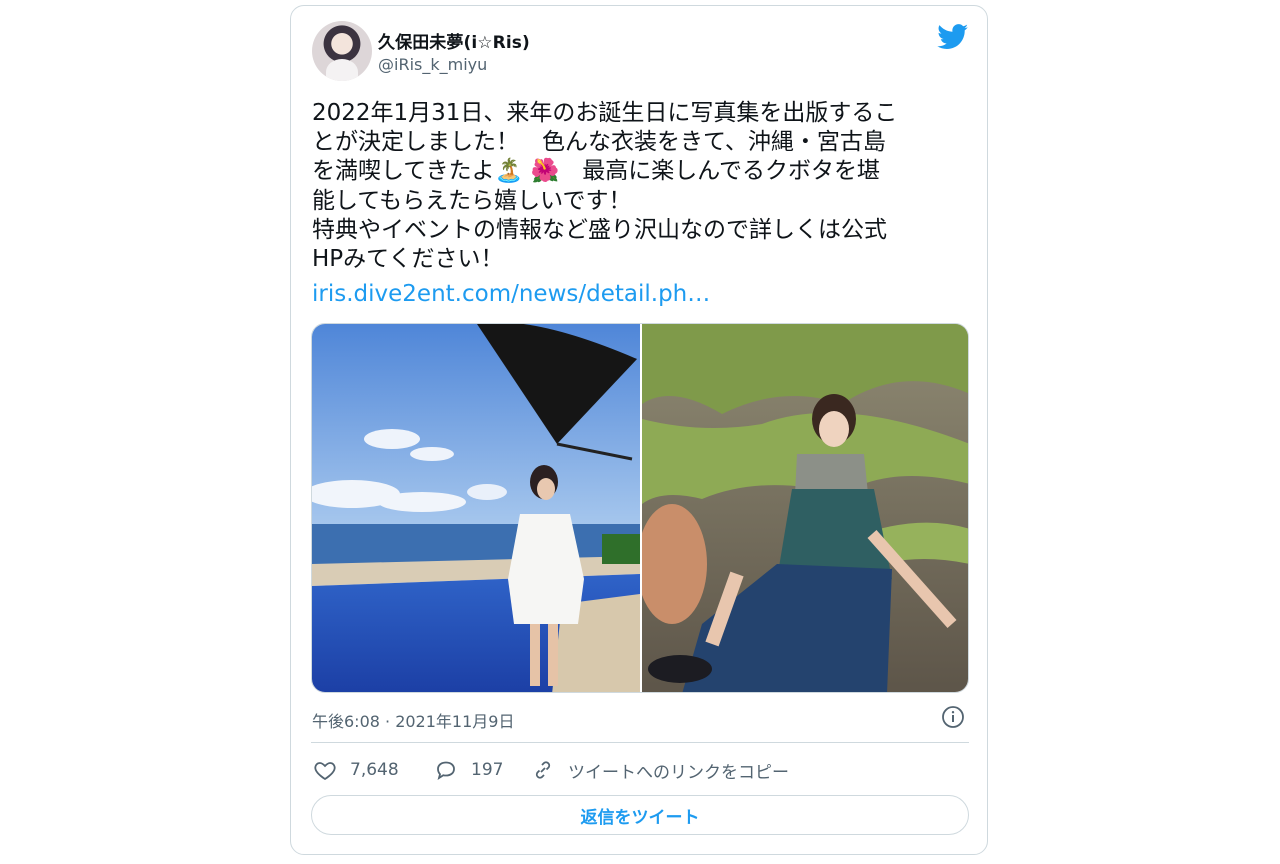  What do you see at coordinates (446, 771) in the screenshot?
I see `reply-bubble-icon` at bounding box center [446, 771].